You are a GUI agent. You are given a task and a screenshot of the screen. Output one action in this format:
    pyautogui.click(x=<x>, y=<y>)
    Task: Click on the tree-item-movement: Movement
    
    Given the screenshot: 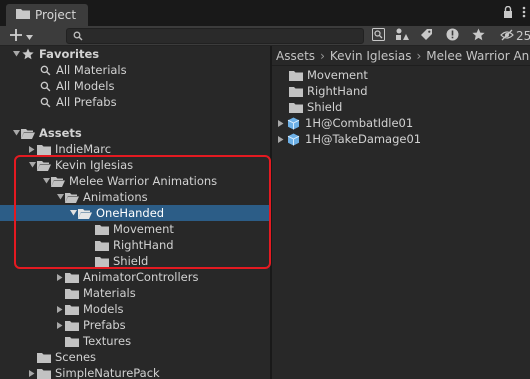 What is the action you would take?
    pyautogui.click(x=135, y=229)
    